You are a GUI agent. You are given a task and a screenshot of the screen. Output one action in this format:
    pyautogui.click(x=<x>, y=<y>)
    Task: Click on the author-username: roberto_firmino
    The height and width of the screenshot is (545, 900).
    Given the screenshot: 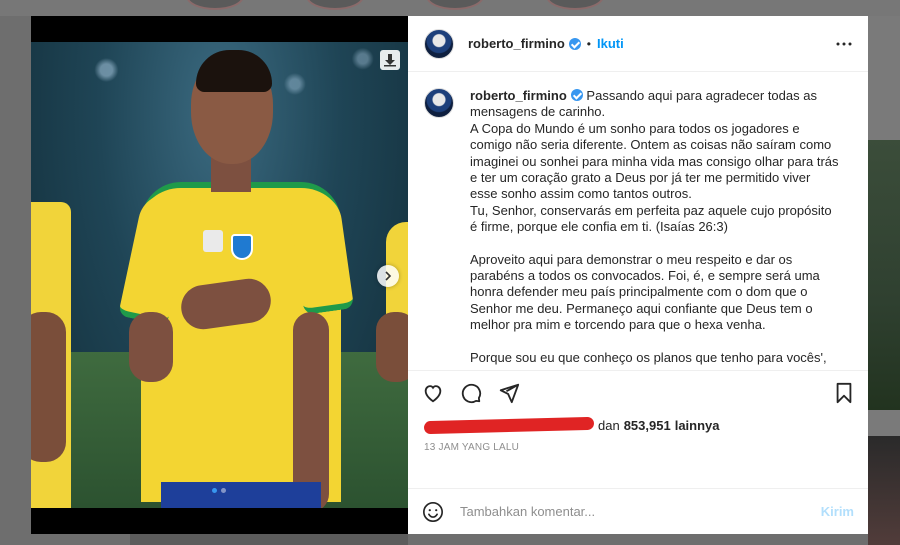 What is the action you would take?
    pyautogui.click(x=516, y=43)
    